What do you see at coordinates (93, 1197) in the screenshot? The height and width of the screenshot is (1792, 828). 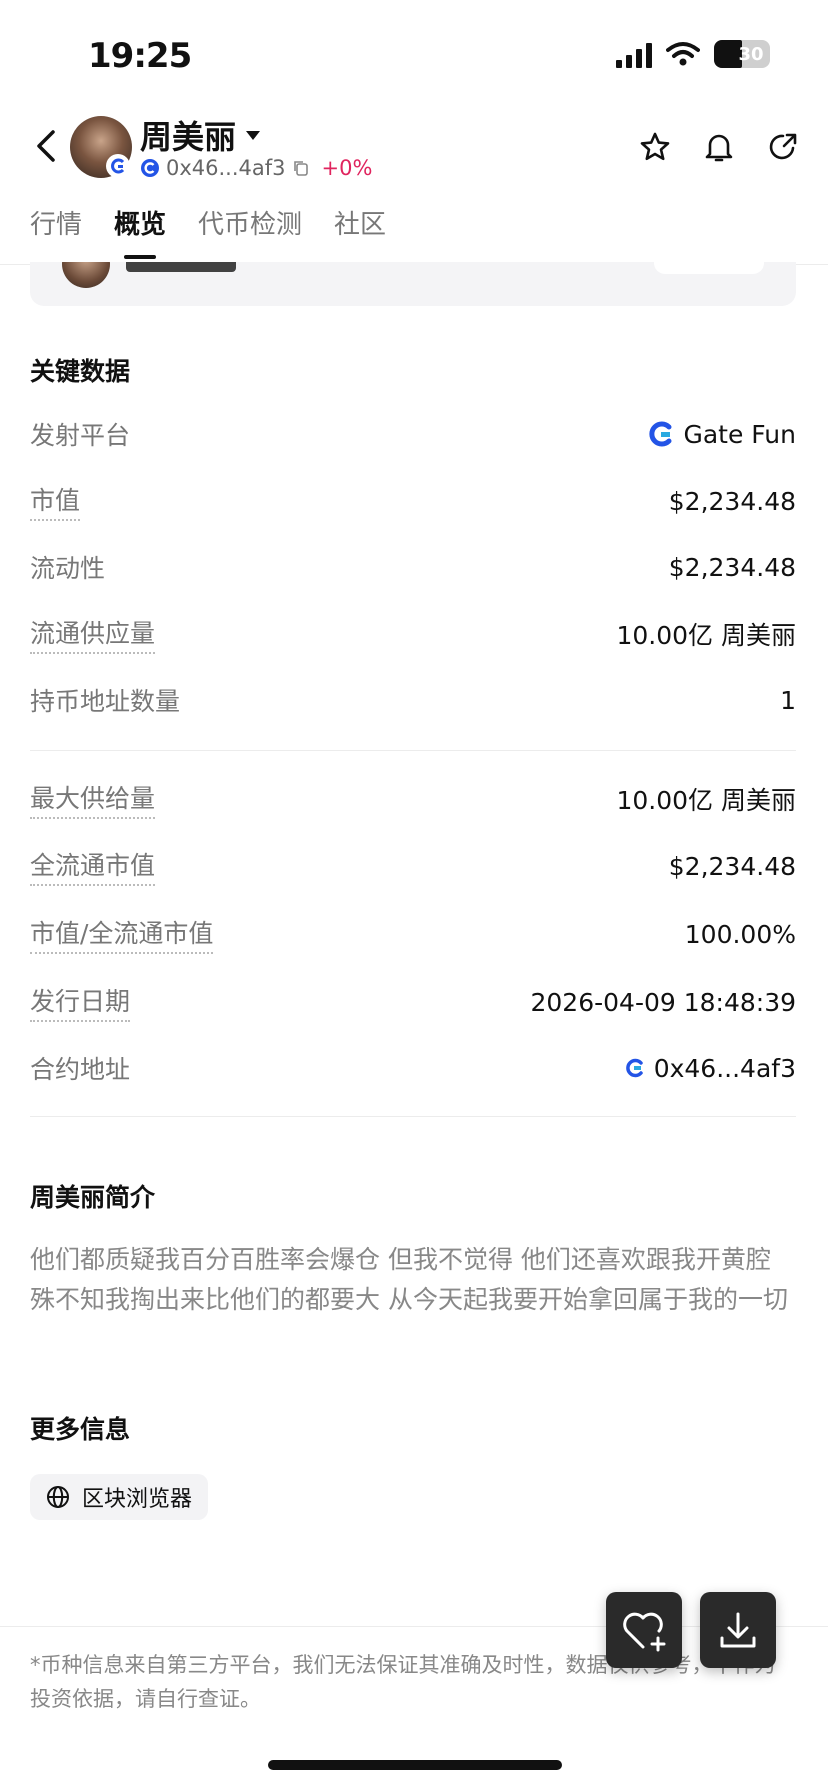 I see `intro-title: 周美丽简介` at bounding box center [93, 1197].